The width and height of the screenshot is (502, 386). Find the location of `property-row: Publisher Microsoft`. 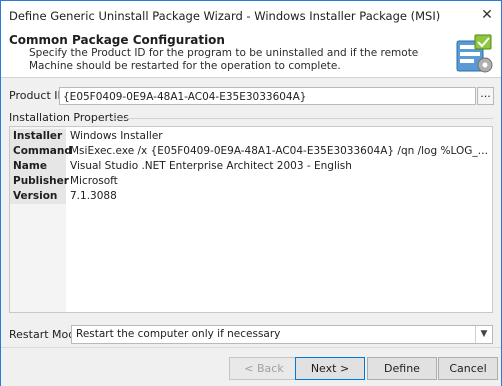

property-row: Publisher Microsoft is located at coordinates (251, 181).